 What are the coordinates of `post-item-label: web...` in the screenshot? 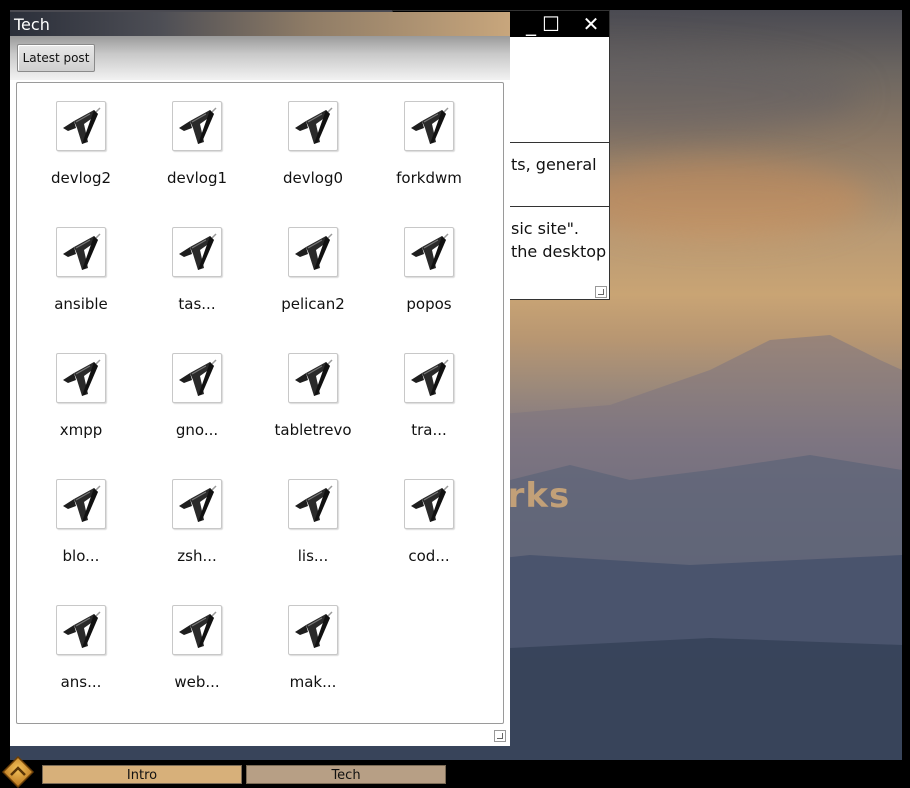 It's located at (197, 682).